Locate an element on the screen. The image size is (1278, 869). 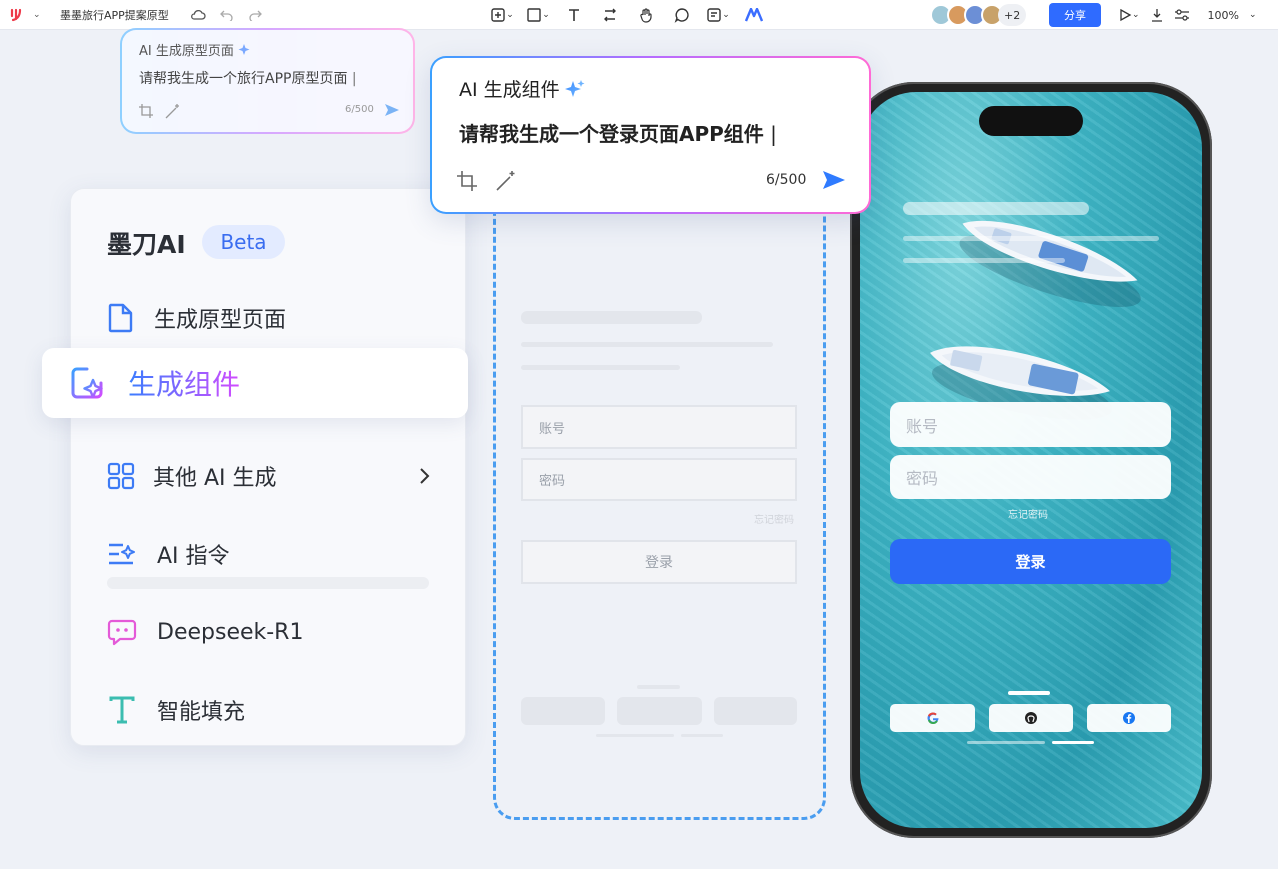
note-icon is located at coordinates (714, 15).